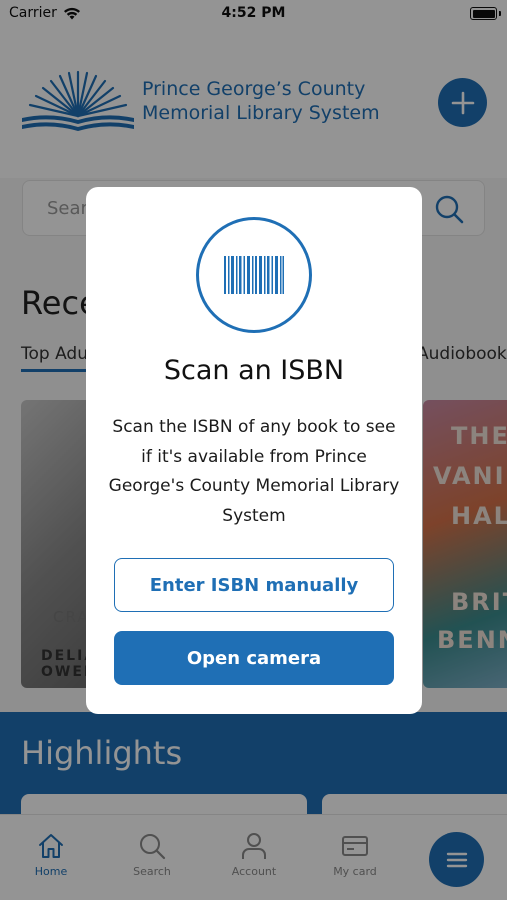  What do you see at coordinates (254, 585) in the screenshot?
I see `enter-isbn-manually-button: Enter ISBN manually` at bounding box center [254, 585].